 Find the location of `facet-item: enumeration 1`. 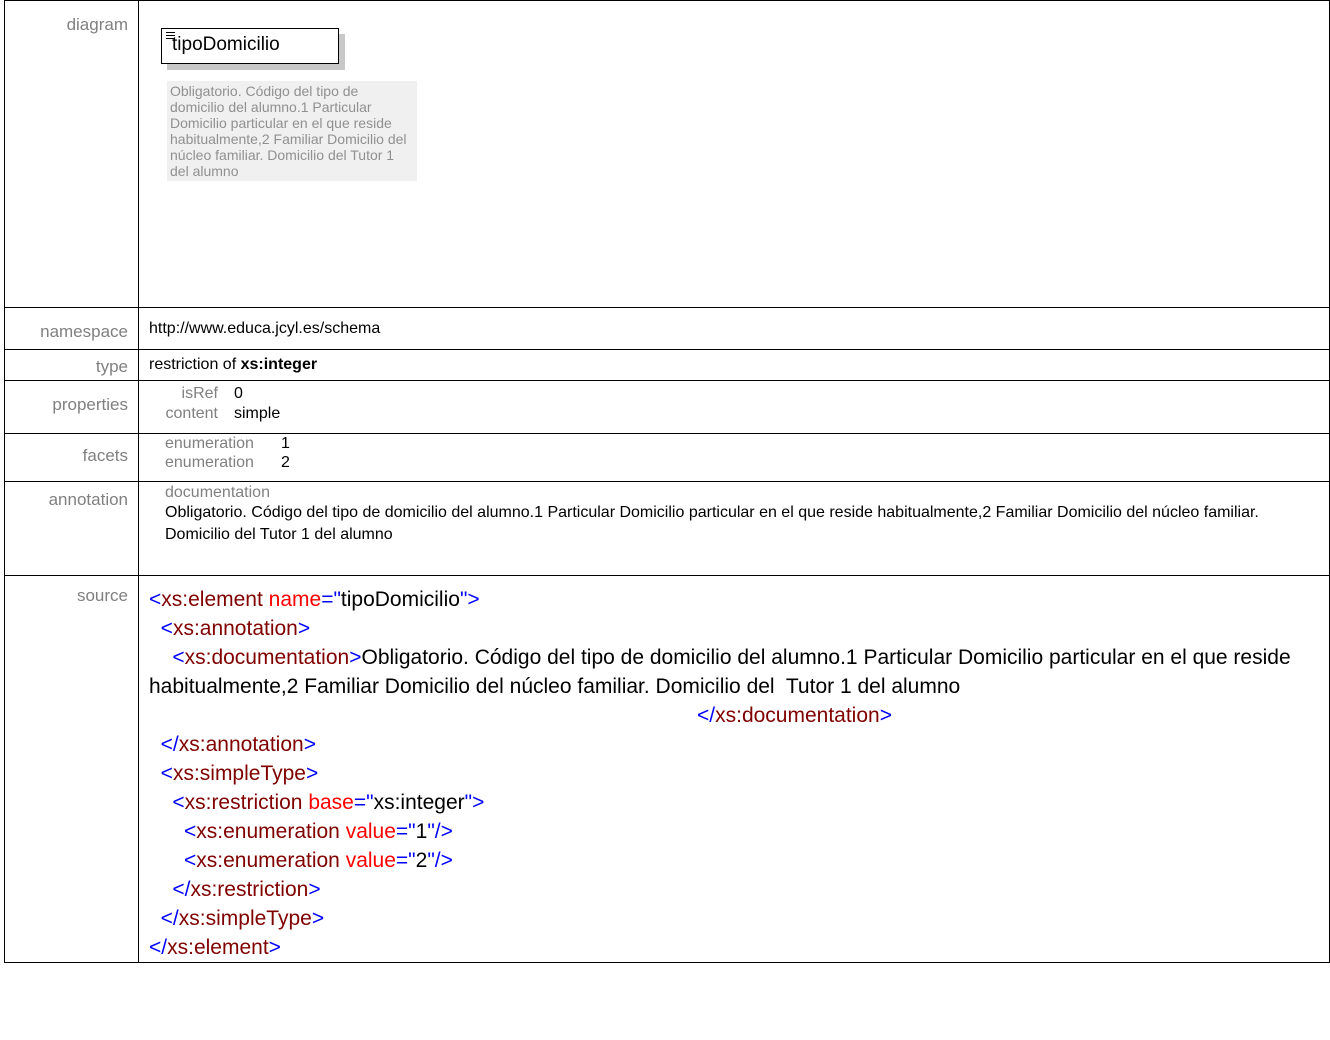

facet-item: enumeration 1 is located at coordinates (735, 443).